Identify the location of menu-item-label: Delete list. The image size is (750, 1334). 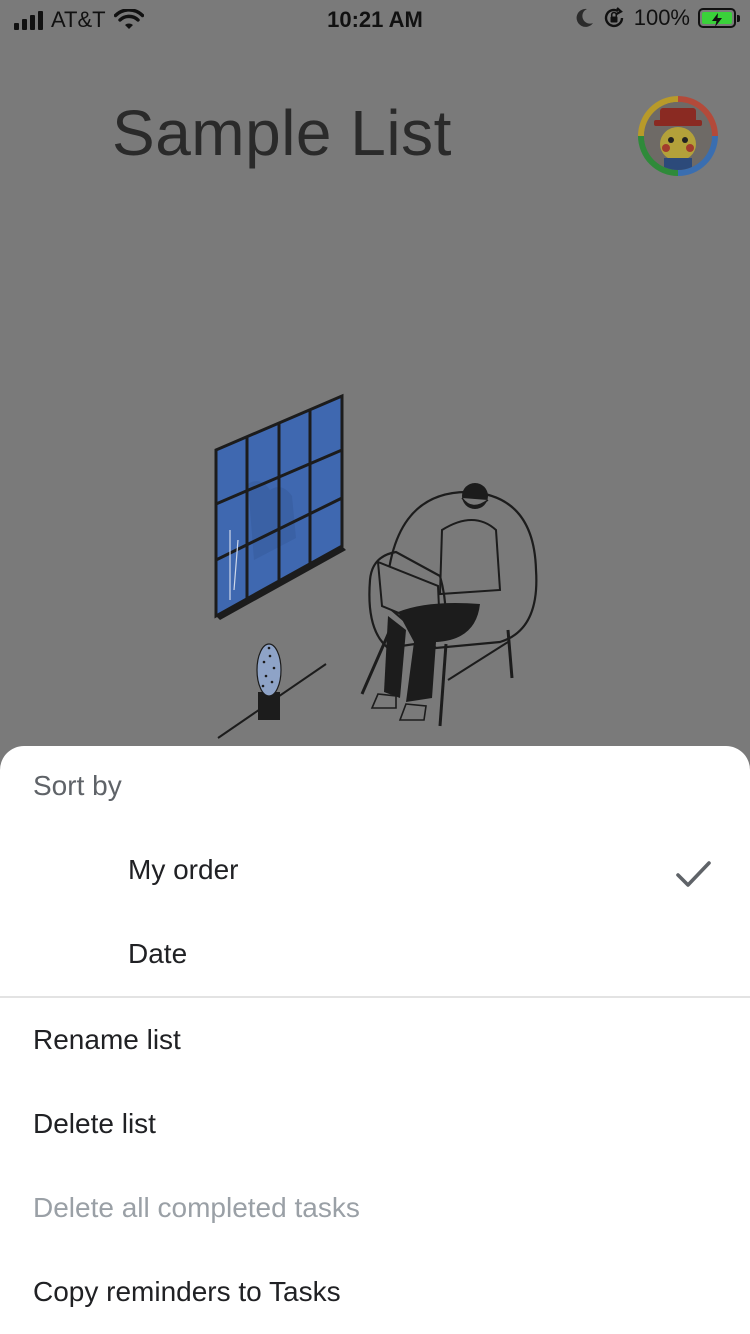
(94, 1123).